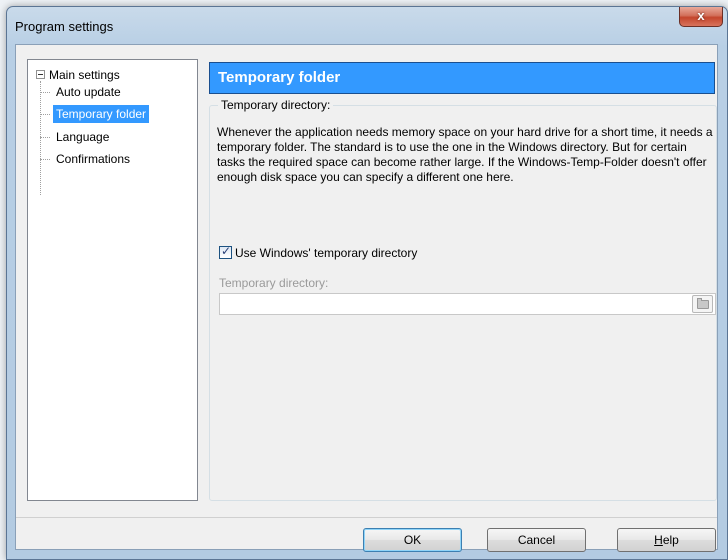 The width and height of the screenshot is (728, 560). I want to click on close-button: x, so click(701, 17).